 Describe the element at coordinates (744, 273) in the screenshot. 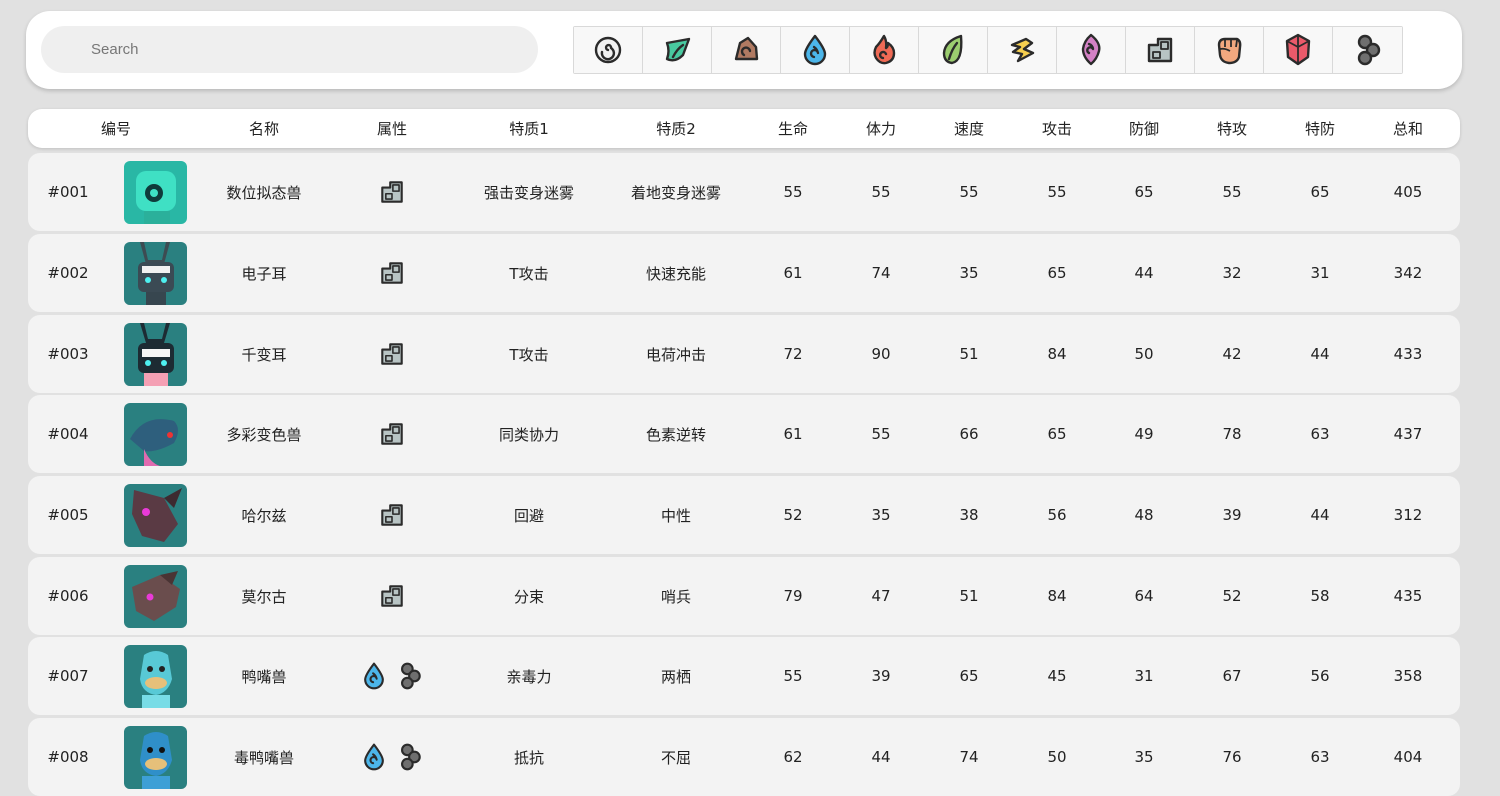

I see `table-row: #002 电子耳 T攻击 快速充能 61 74 35 65 44 32 31 342` at that location.